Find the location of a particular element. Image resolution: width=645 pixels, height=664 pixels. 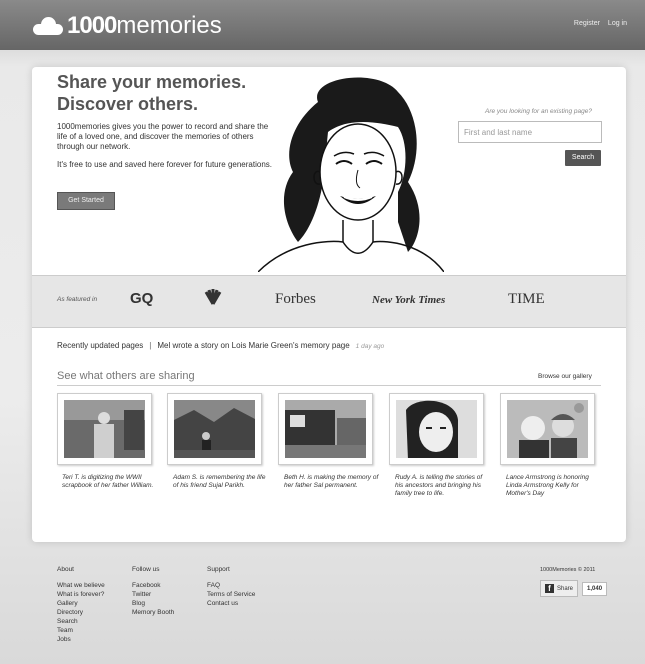

footer-link: What we believe is located at coordinates (81, 585).